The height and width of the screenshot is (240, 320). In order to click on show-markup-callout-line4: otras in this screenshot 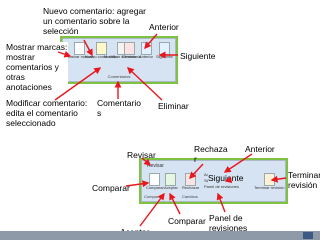, I will do `click(15, 77)`.